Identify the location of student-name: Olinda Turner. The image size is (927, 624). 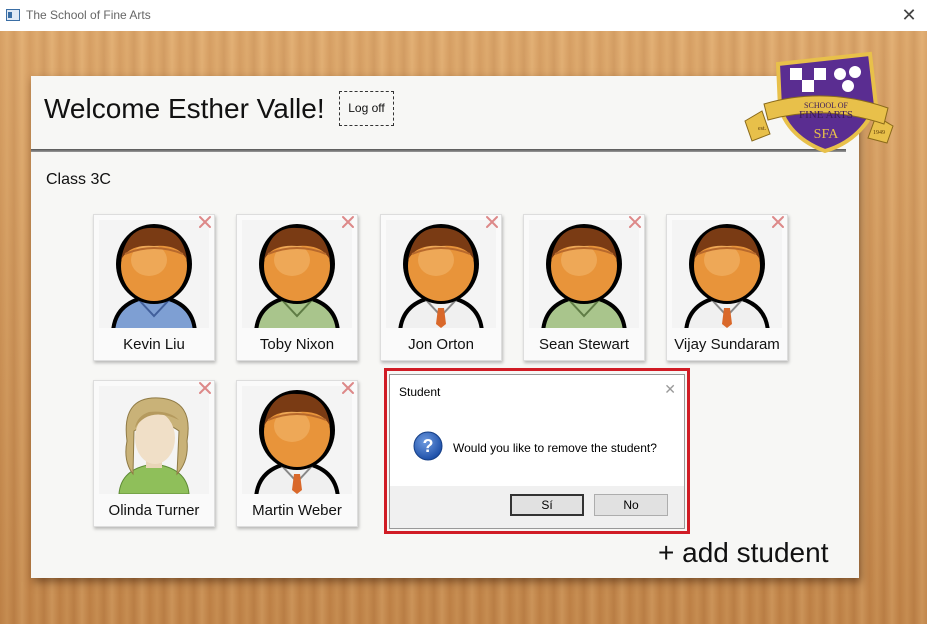
(154, 510).